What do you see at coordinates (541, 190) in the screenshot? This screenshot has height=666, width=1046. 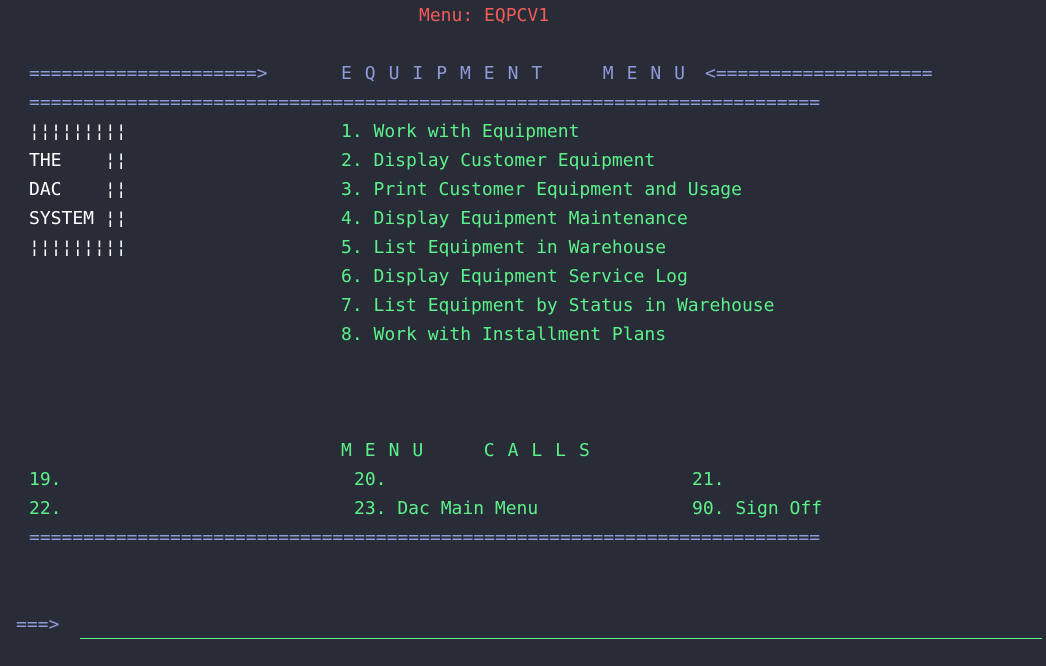 I see `menu-option-print-customer-equipment: 3. Print Customer Equipment and Usage` at bounding box center [541, 190].